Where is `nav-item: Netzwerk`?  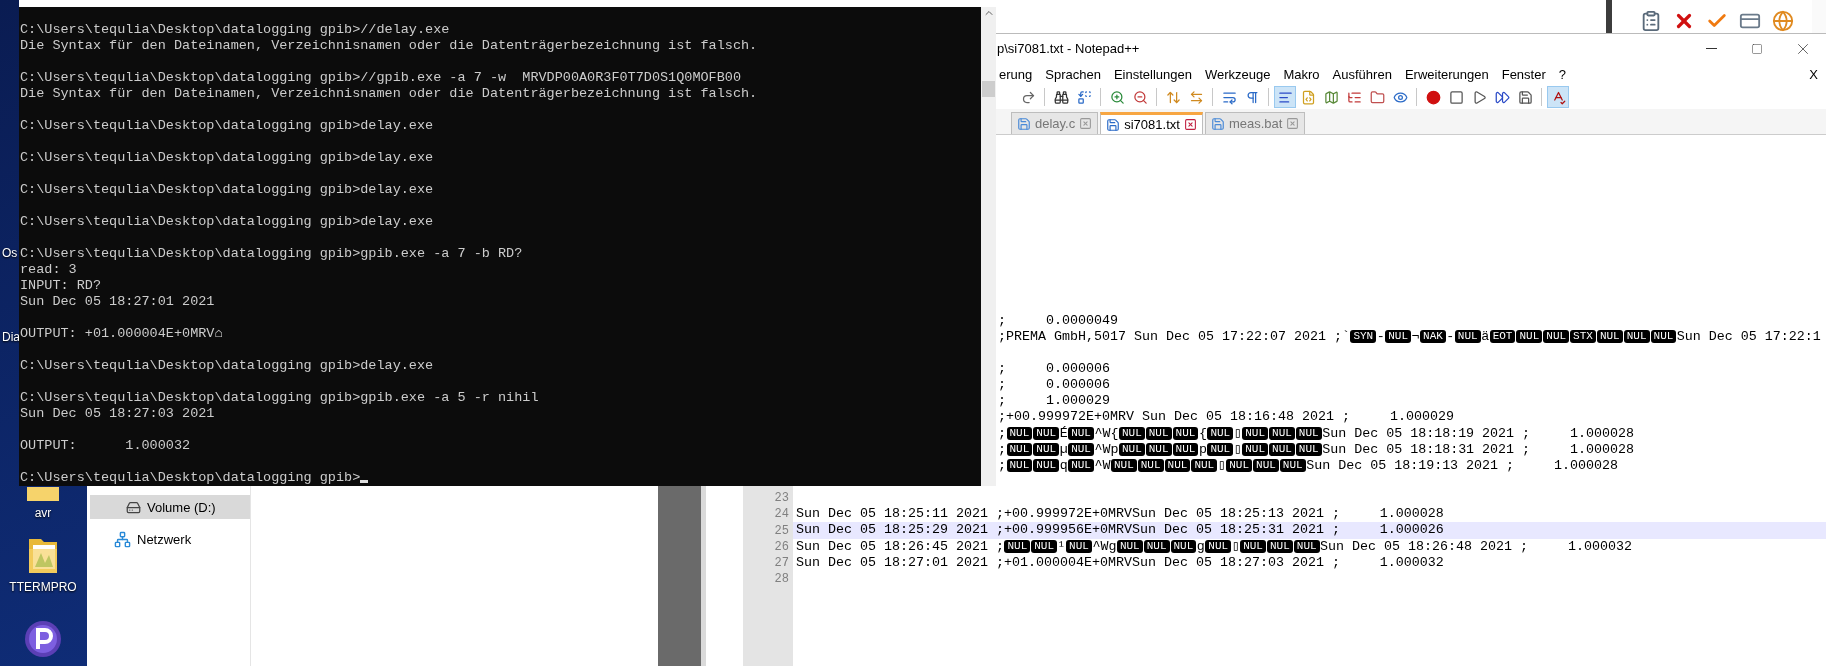
nav-item: Netzwerk is located at coordinates (170, 539).